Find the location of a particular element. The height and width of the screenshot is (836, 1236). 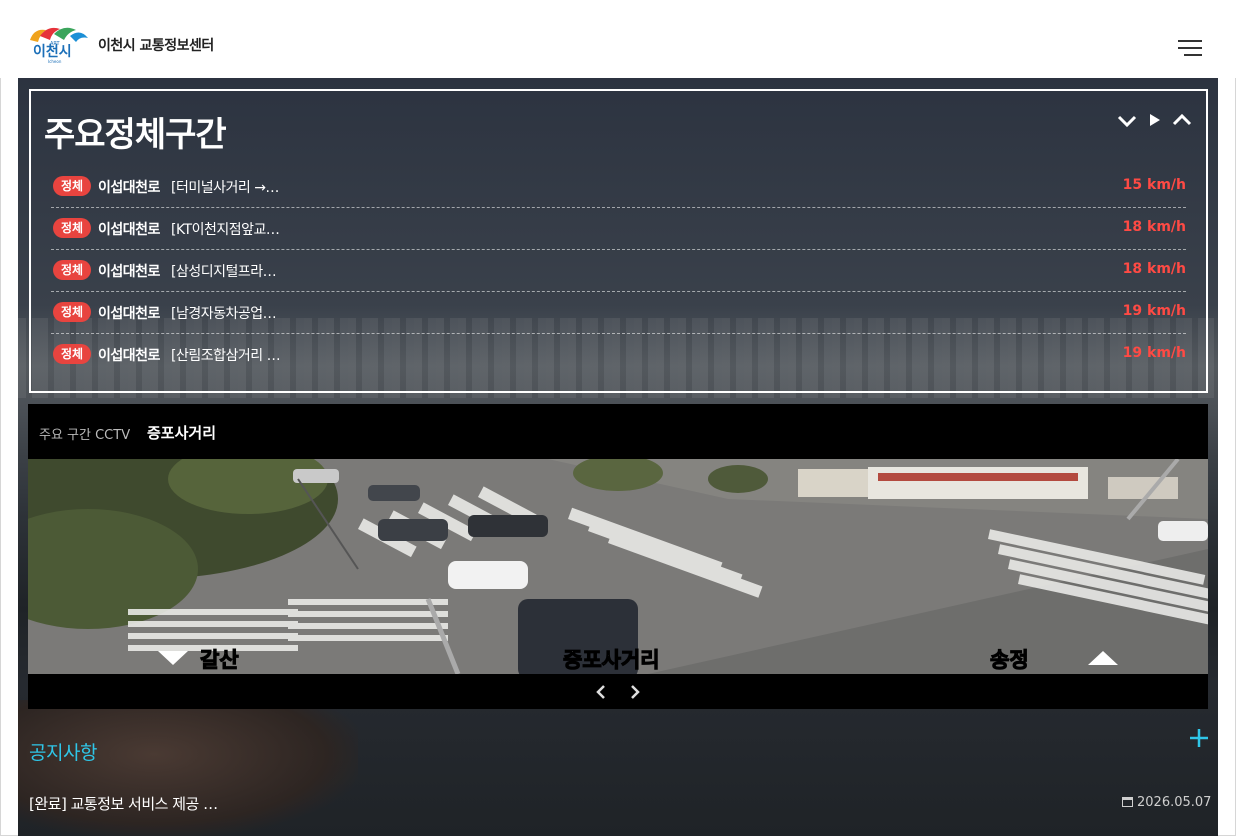

cctv-label: 주요 구간 CCTV is located at coordinates (85, 435).